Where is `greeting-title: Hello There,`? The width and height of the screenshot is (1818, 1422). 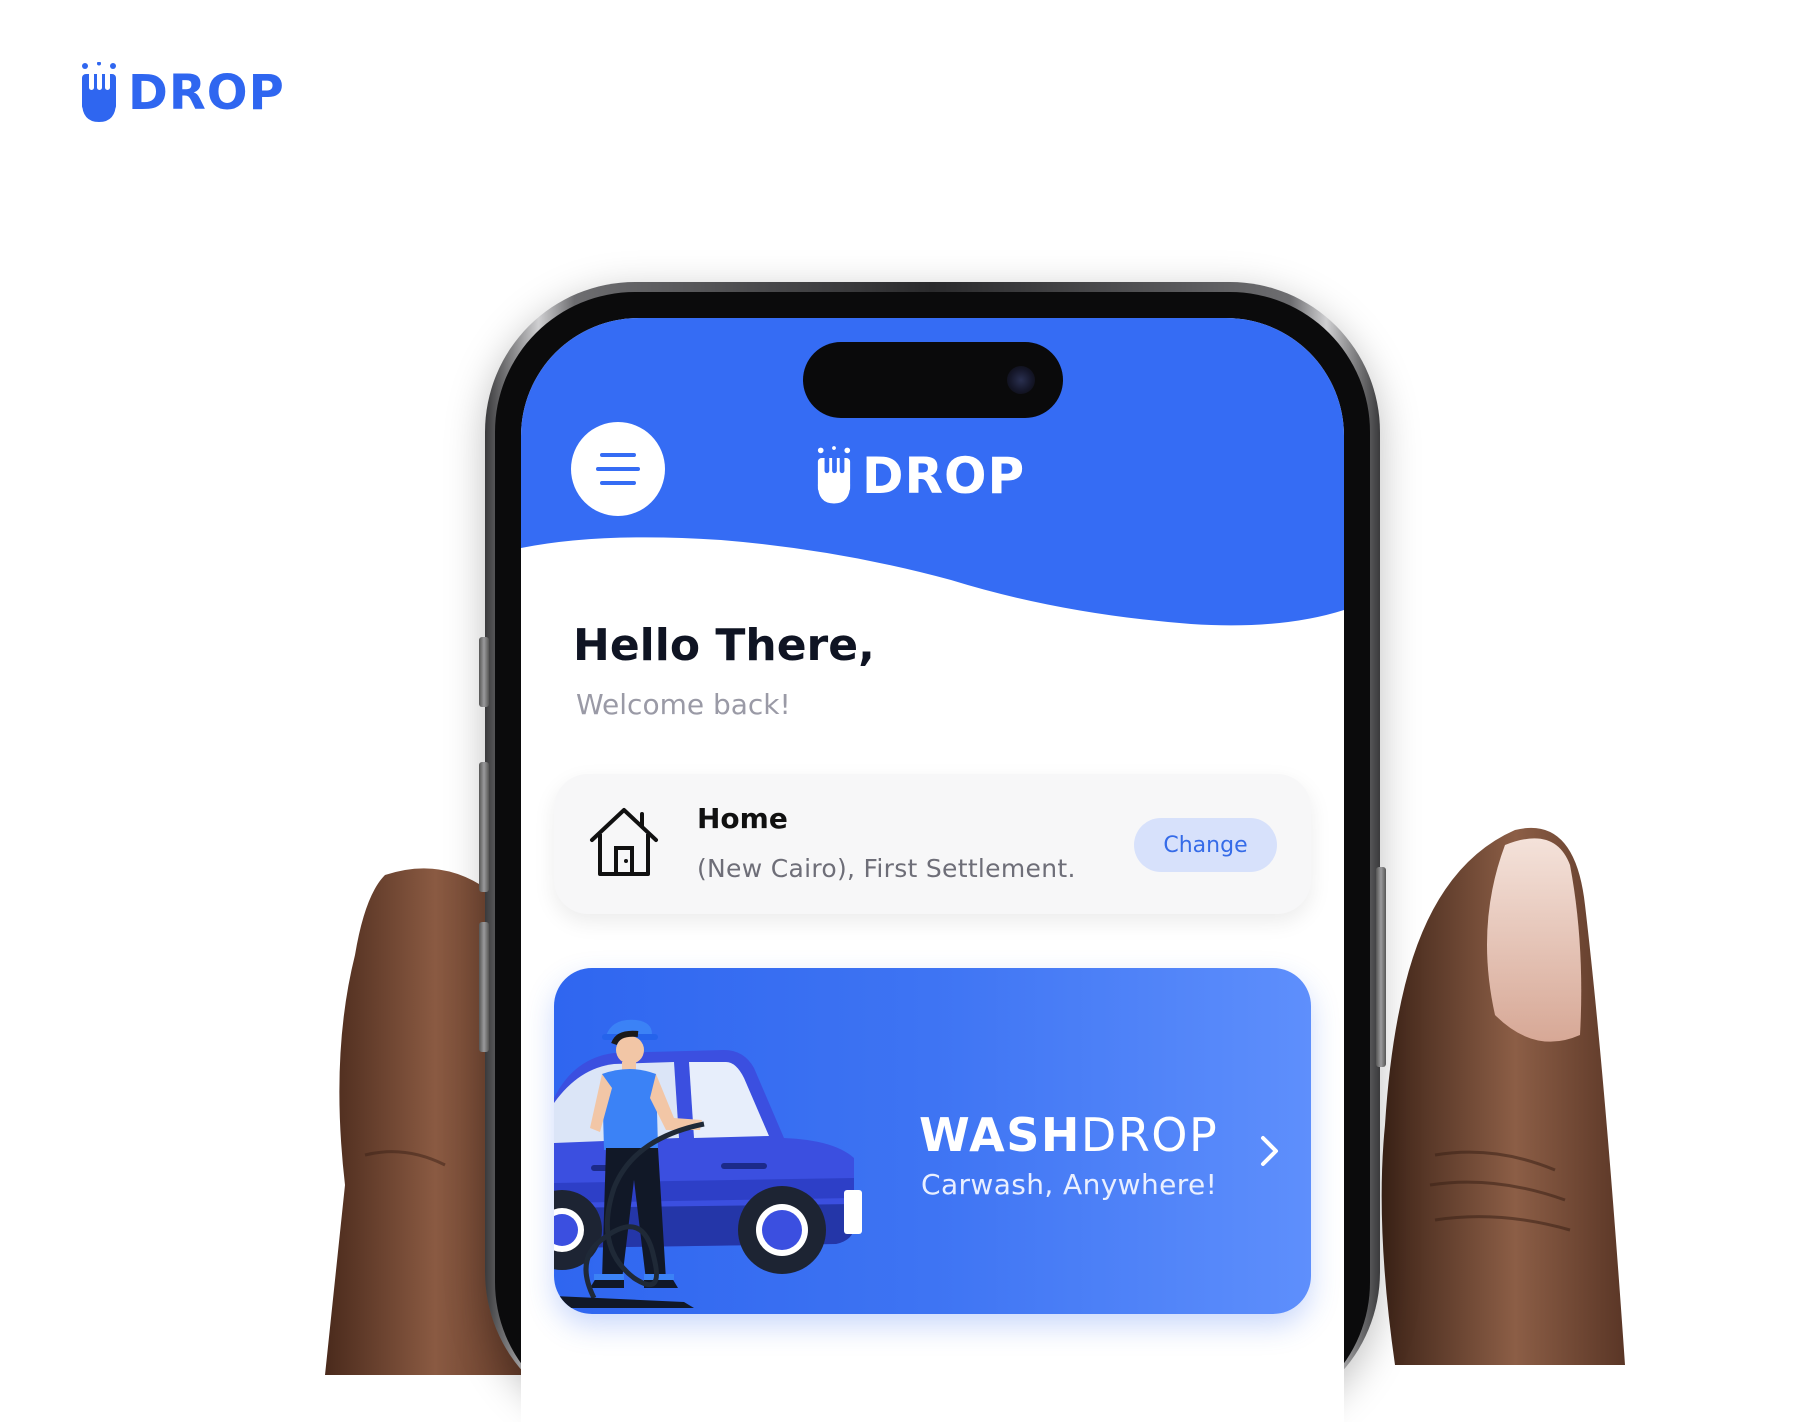 greeting-title: Hello There, is located at coordinates (724, 645).